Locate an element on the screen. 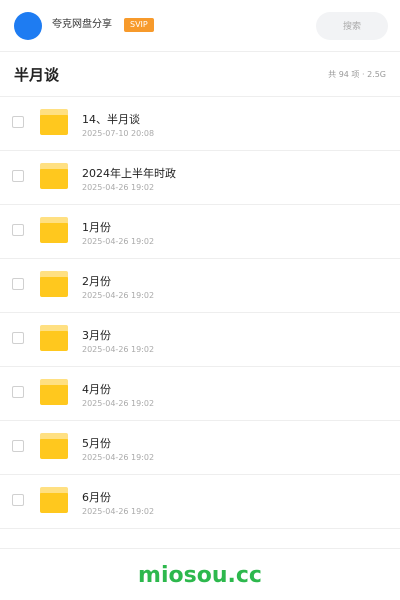 This screenshot has width=400, height=600. item-name: 4月份 is located at coordinates (96, 389).